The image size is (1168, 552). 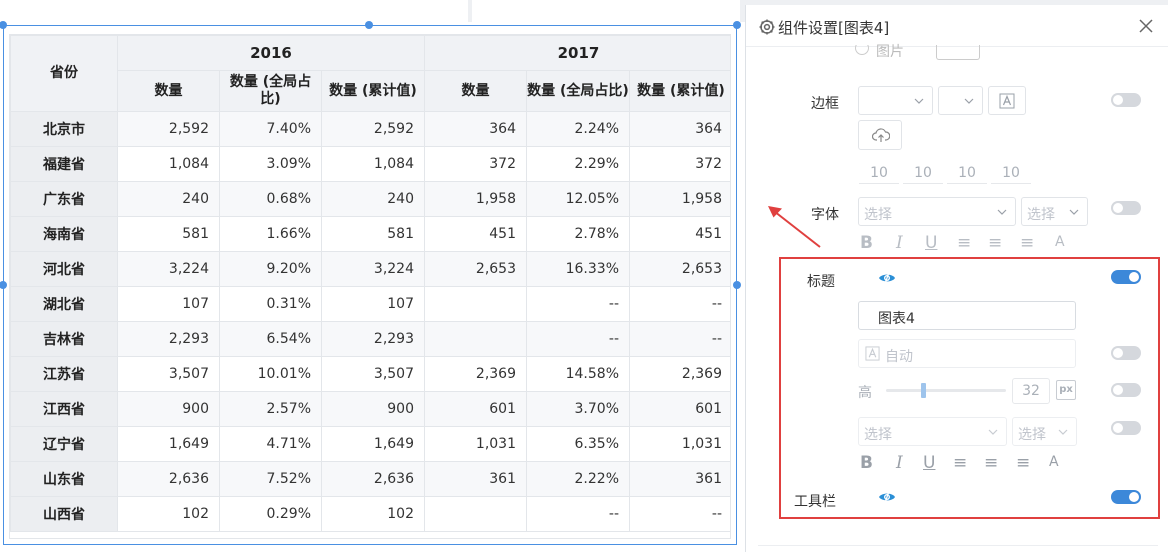 What do you see at coordinates (606, 11) in the screenshot?
I see `top-card-right` at bounding box center [606, 11].